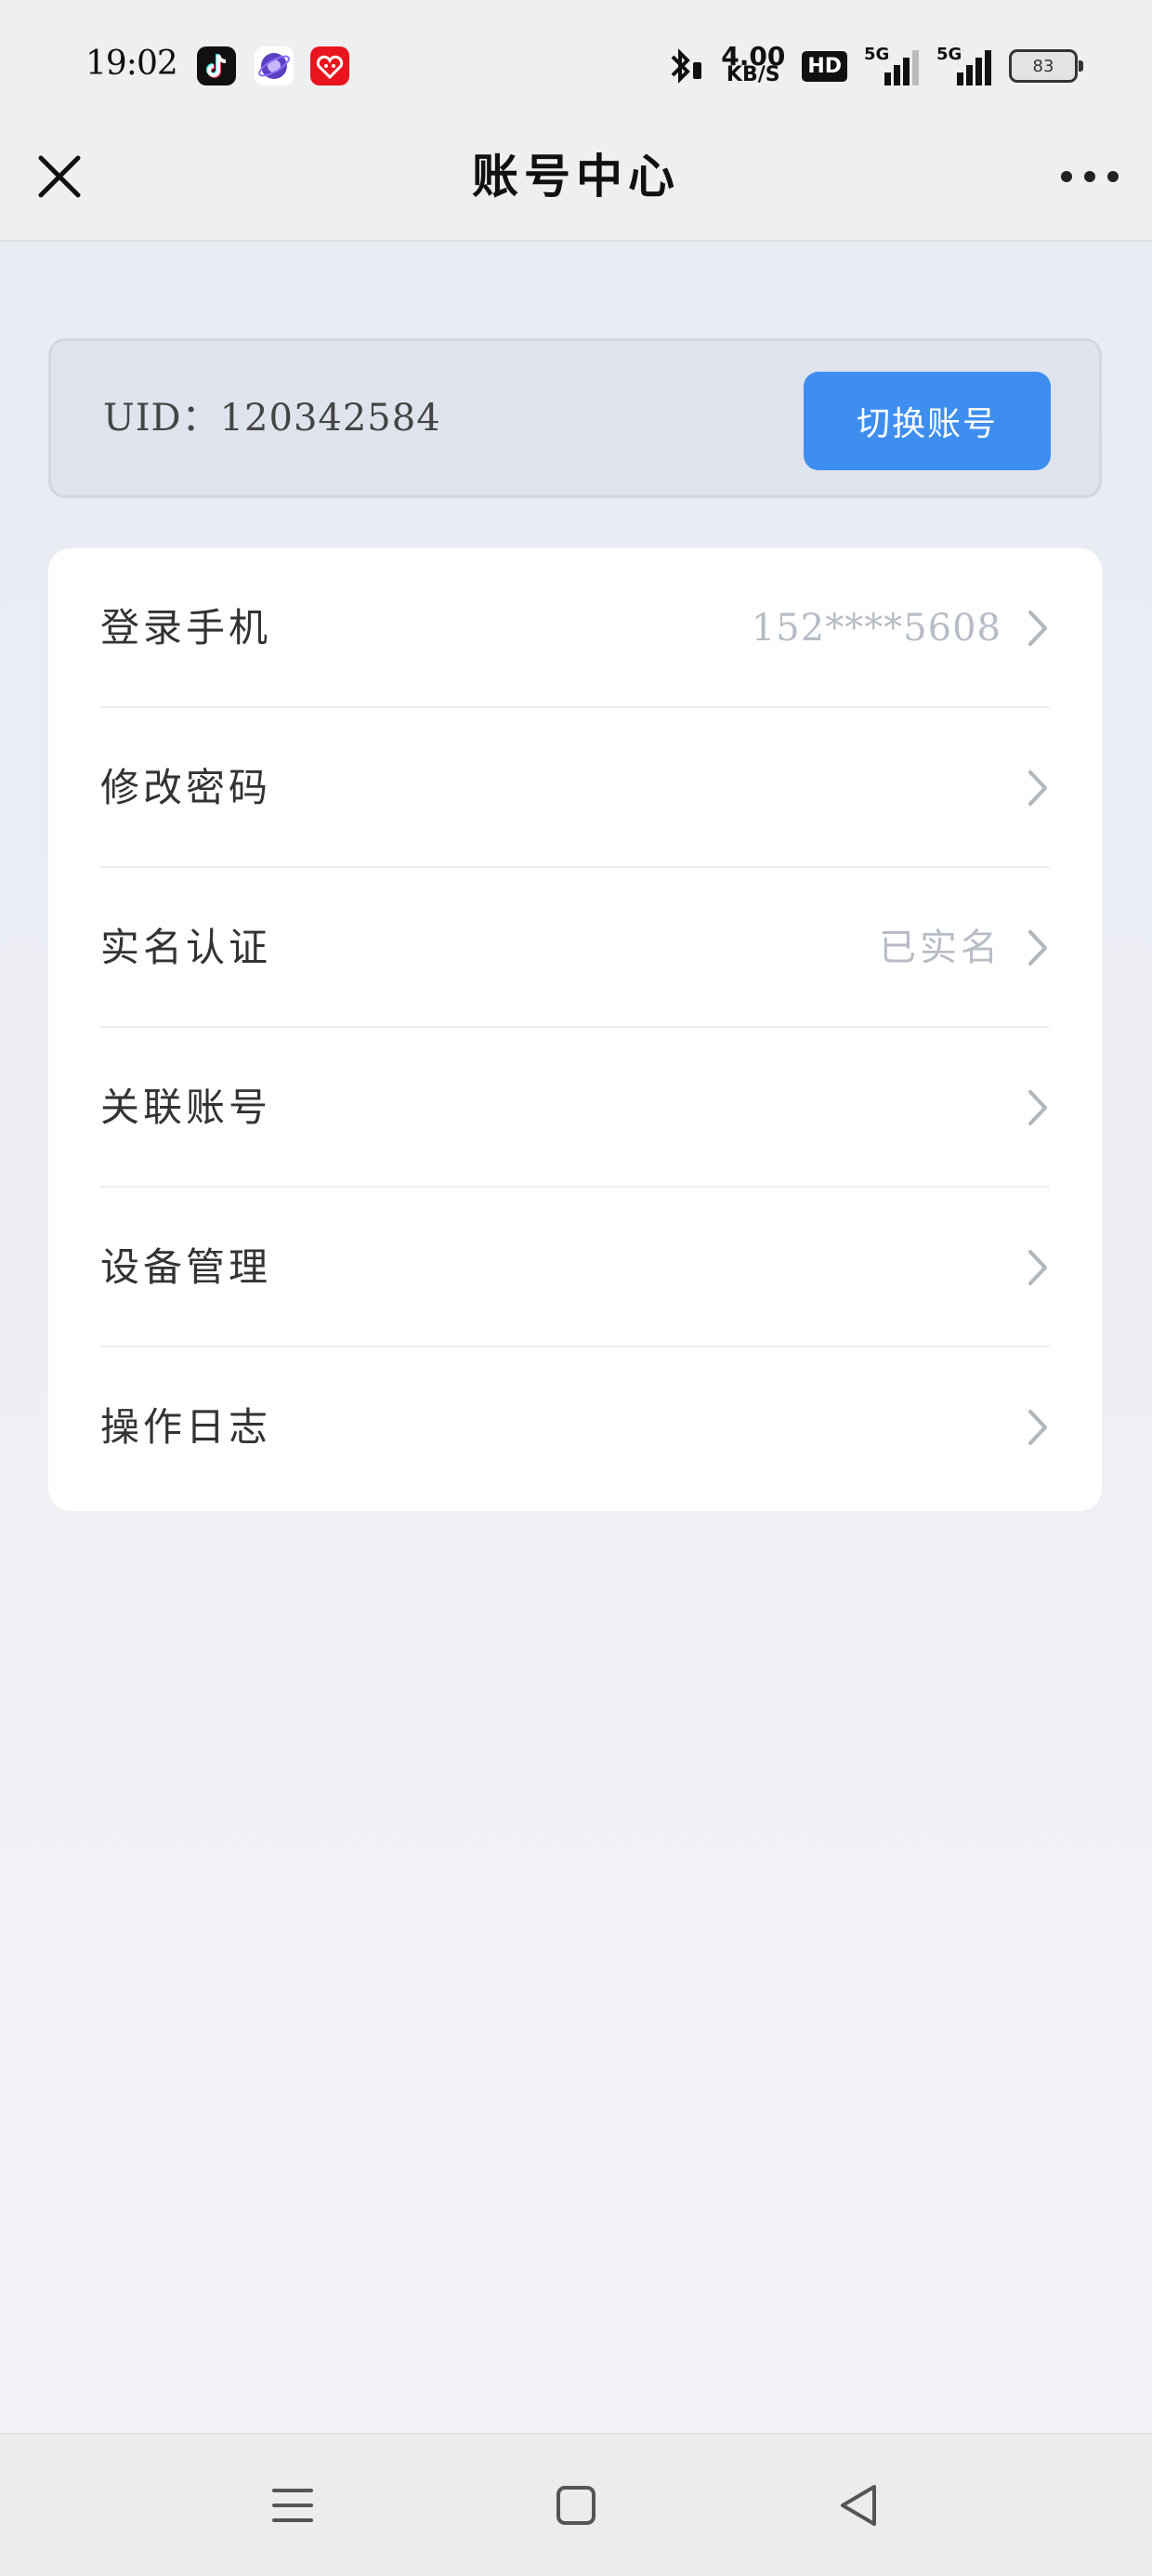 The image size is (1152, 2576). Describe the element at coordinates (892, 66) in the screenshot. I see `signal-strength-icon: 5G` at that location.